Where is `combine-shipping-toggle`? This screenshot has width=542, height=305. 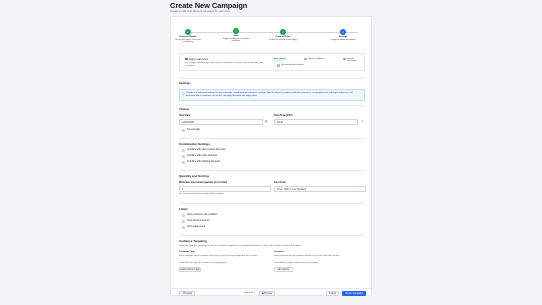
combine-shipping-toggle is located at coordinates (182, 162).